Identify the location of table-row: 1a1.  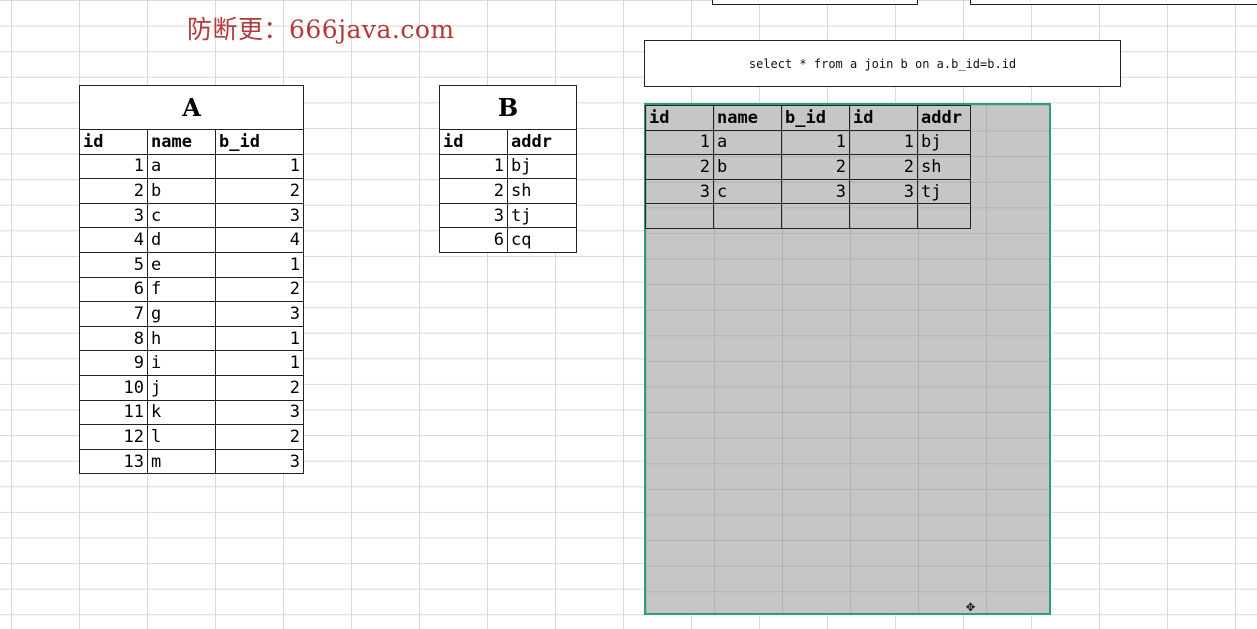
(192, 166).